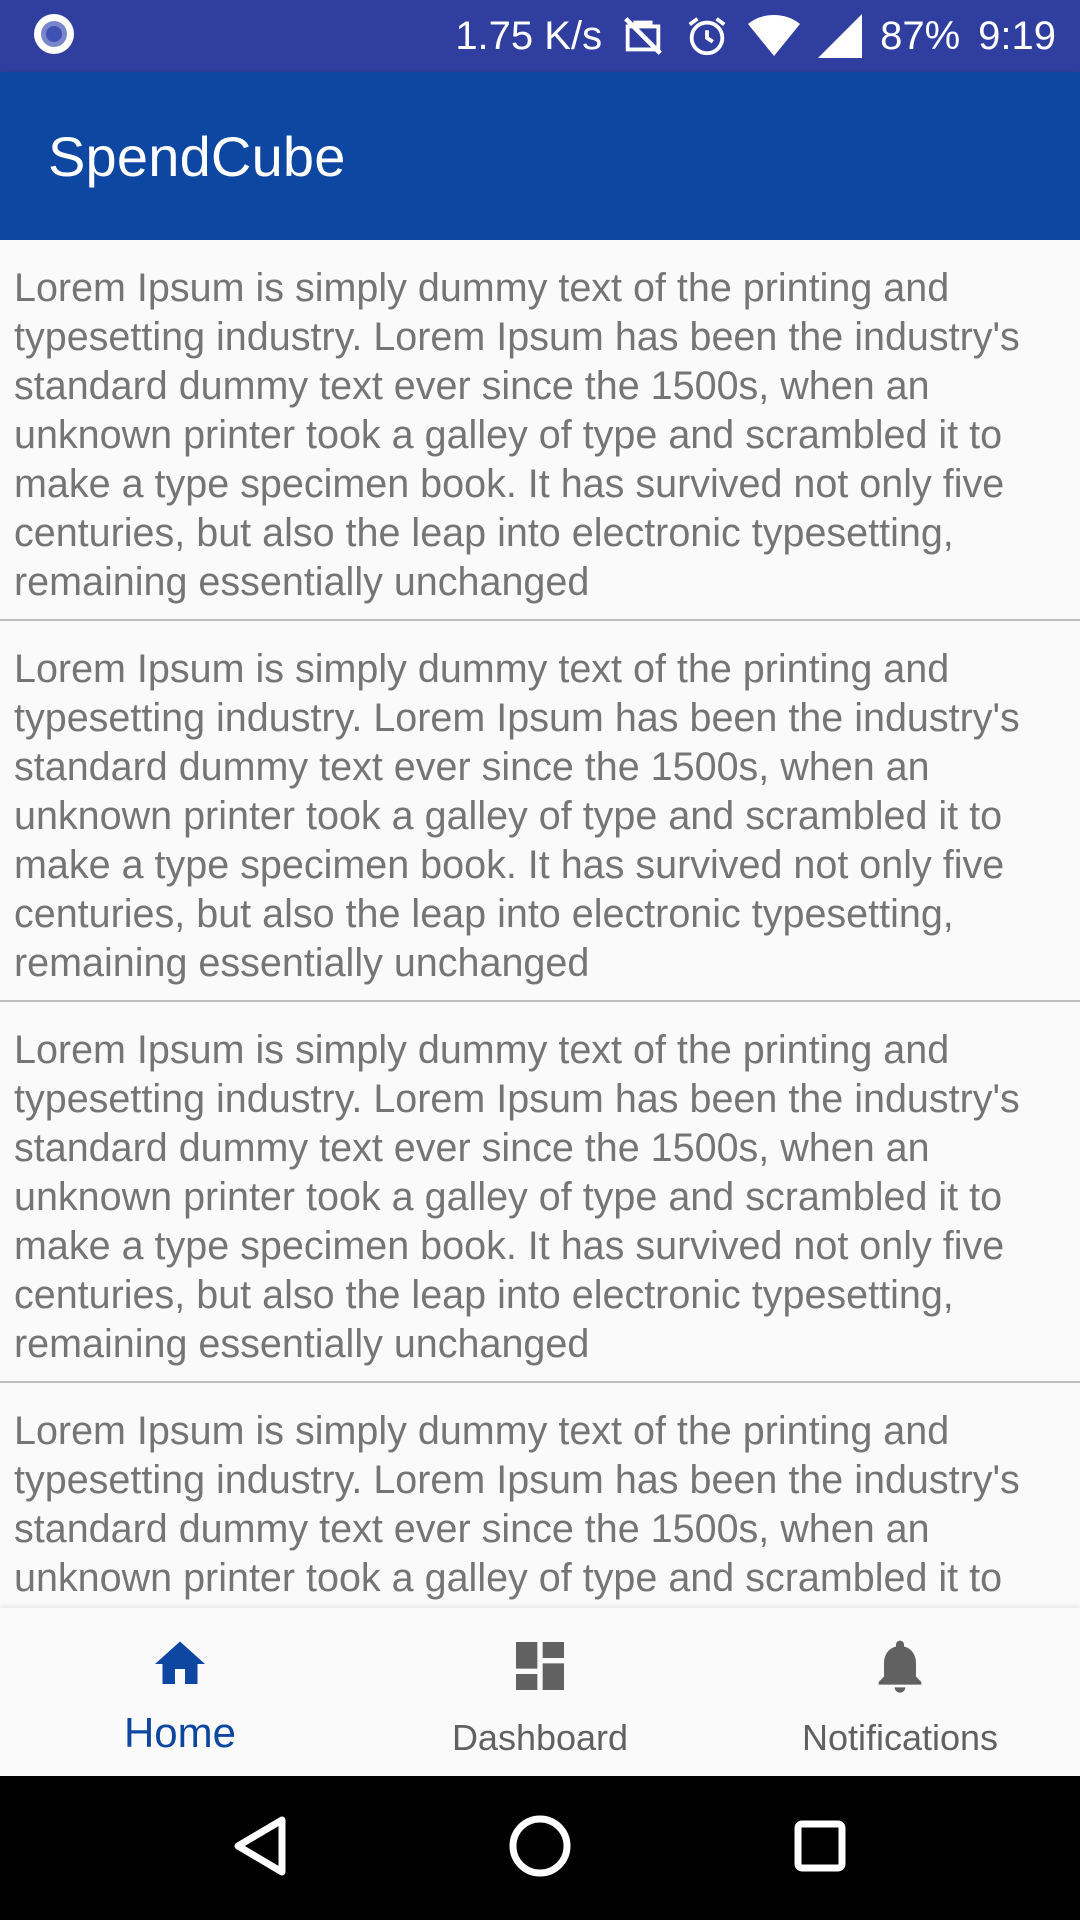  I want to click on bottom-navigation: Home Dashboard Notifications, so click(540, 1692).